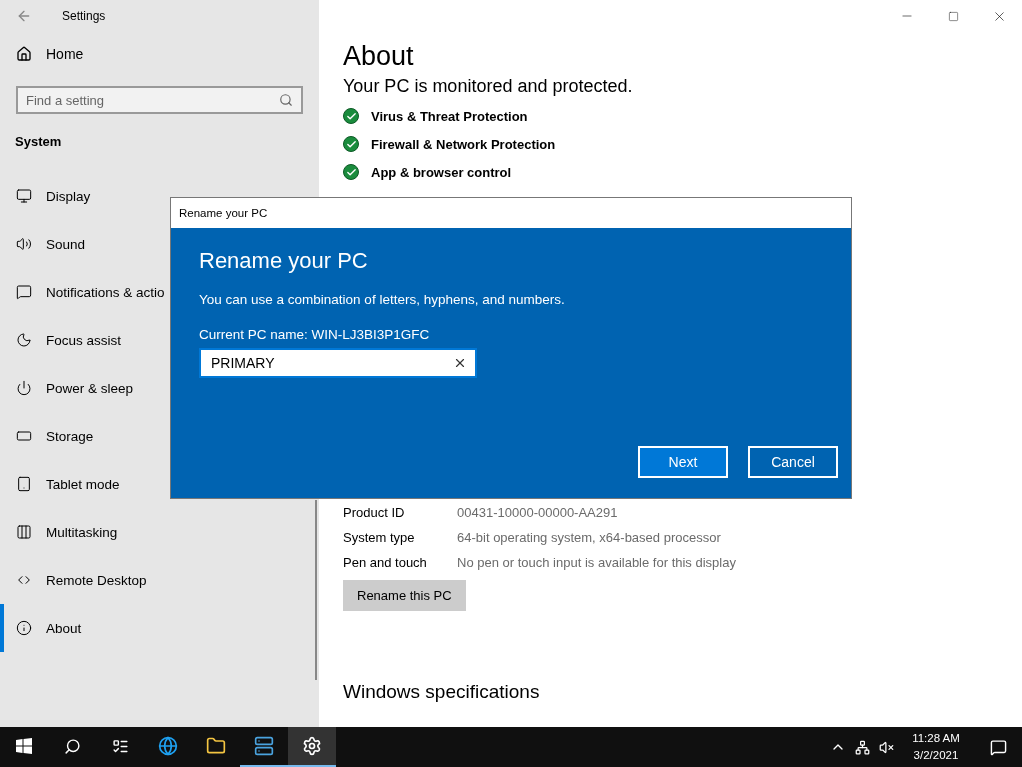 The width and height of the screenshot is (1022, 767). I want to click on search-field: Find a setting, so click(159, 100).